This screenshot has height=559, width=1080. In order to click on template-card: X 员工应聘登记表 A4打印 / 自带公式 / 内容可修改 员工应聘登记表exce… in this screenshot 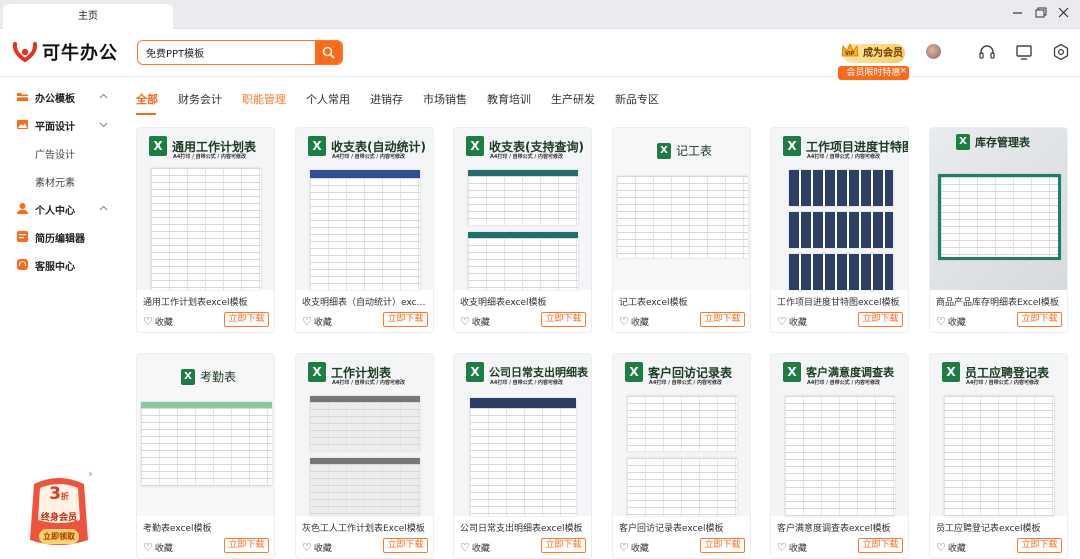, I will do `click(998, 456)`.